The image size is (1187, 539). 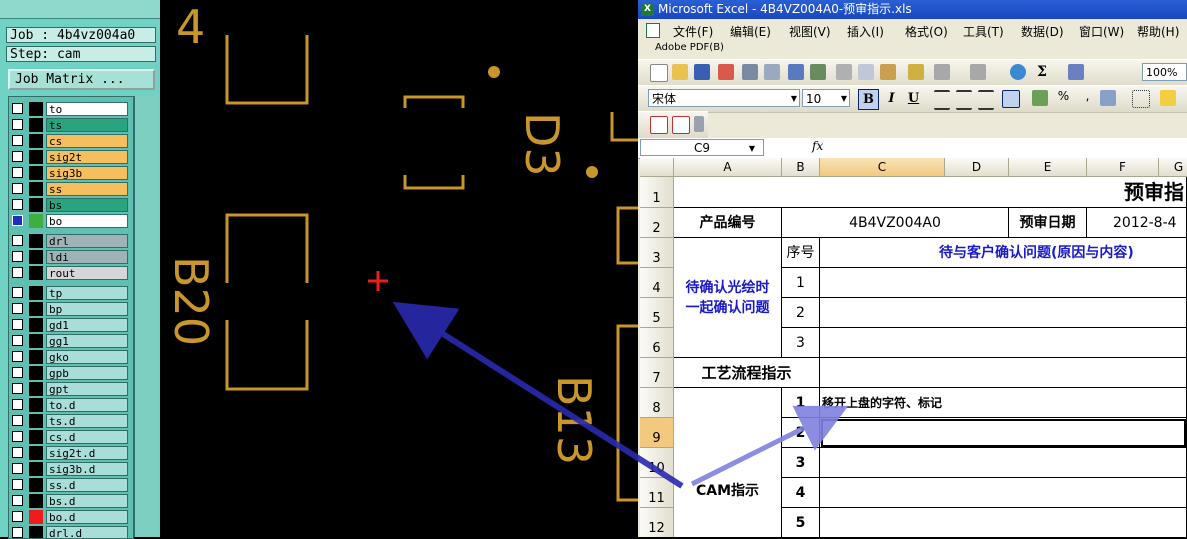 I want to click on layer-row-tp: tp, so click(x=71, y=293).